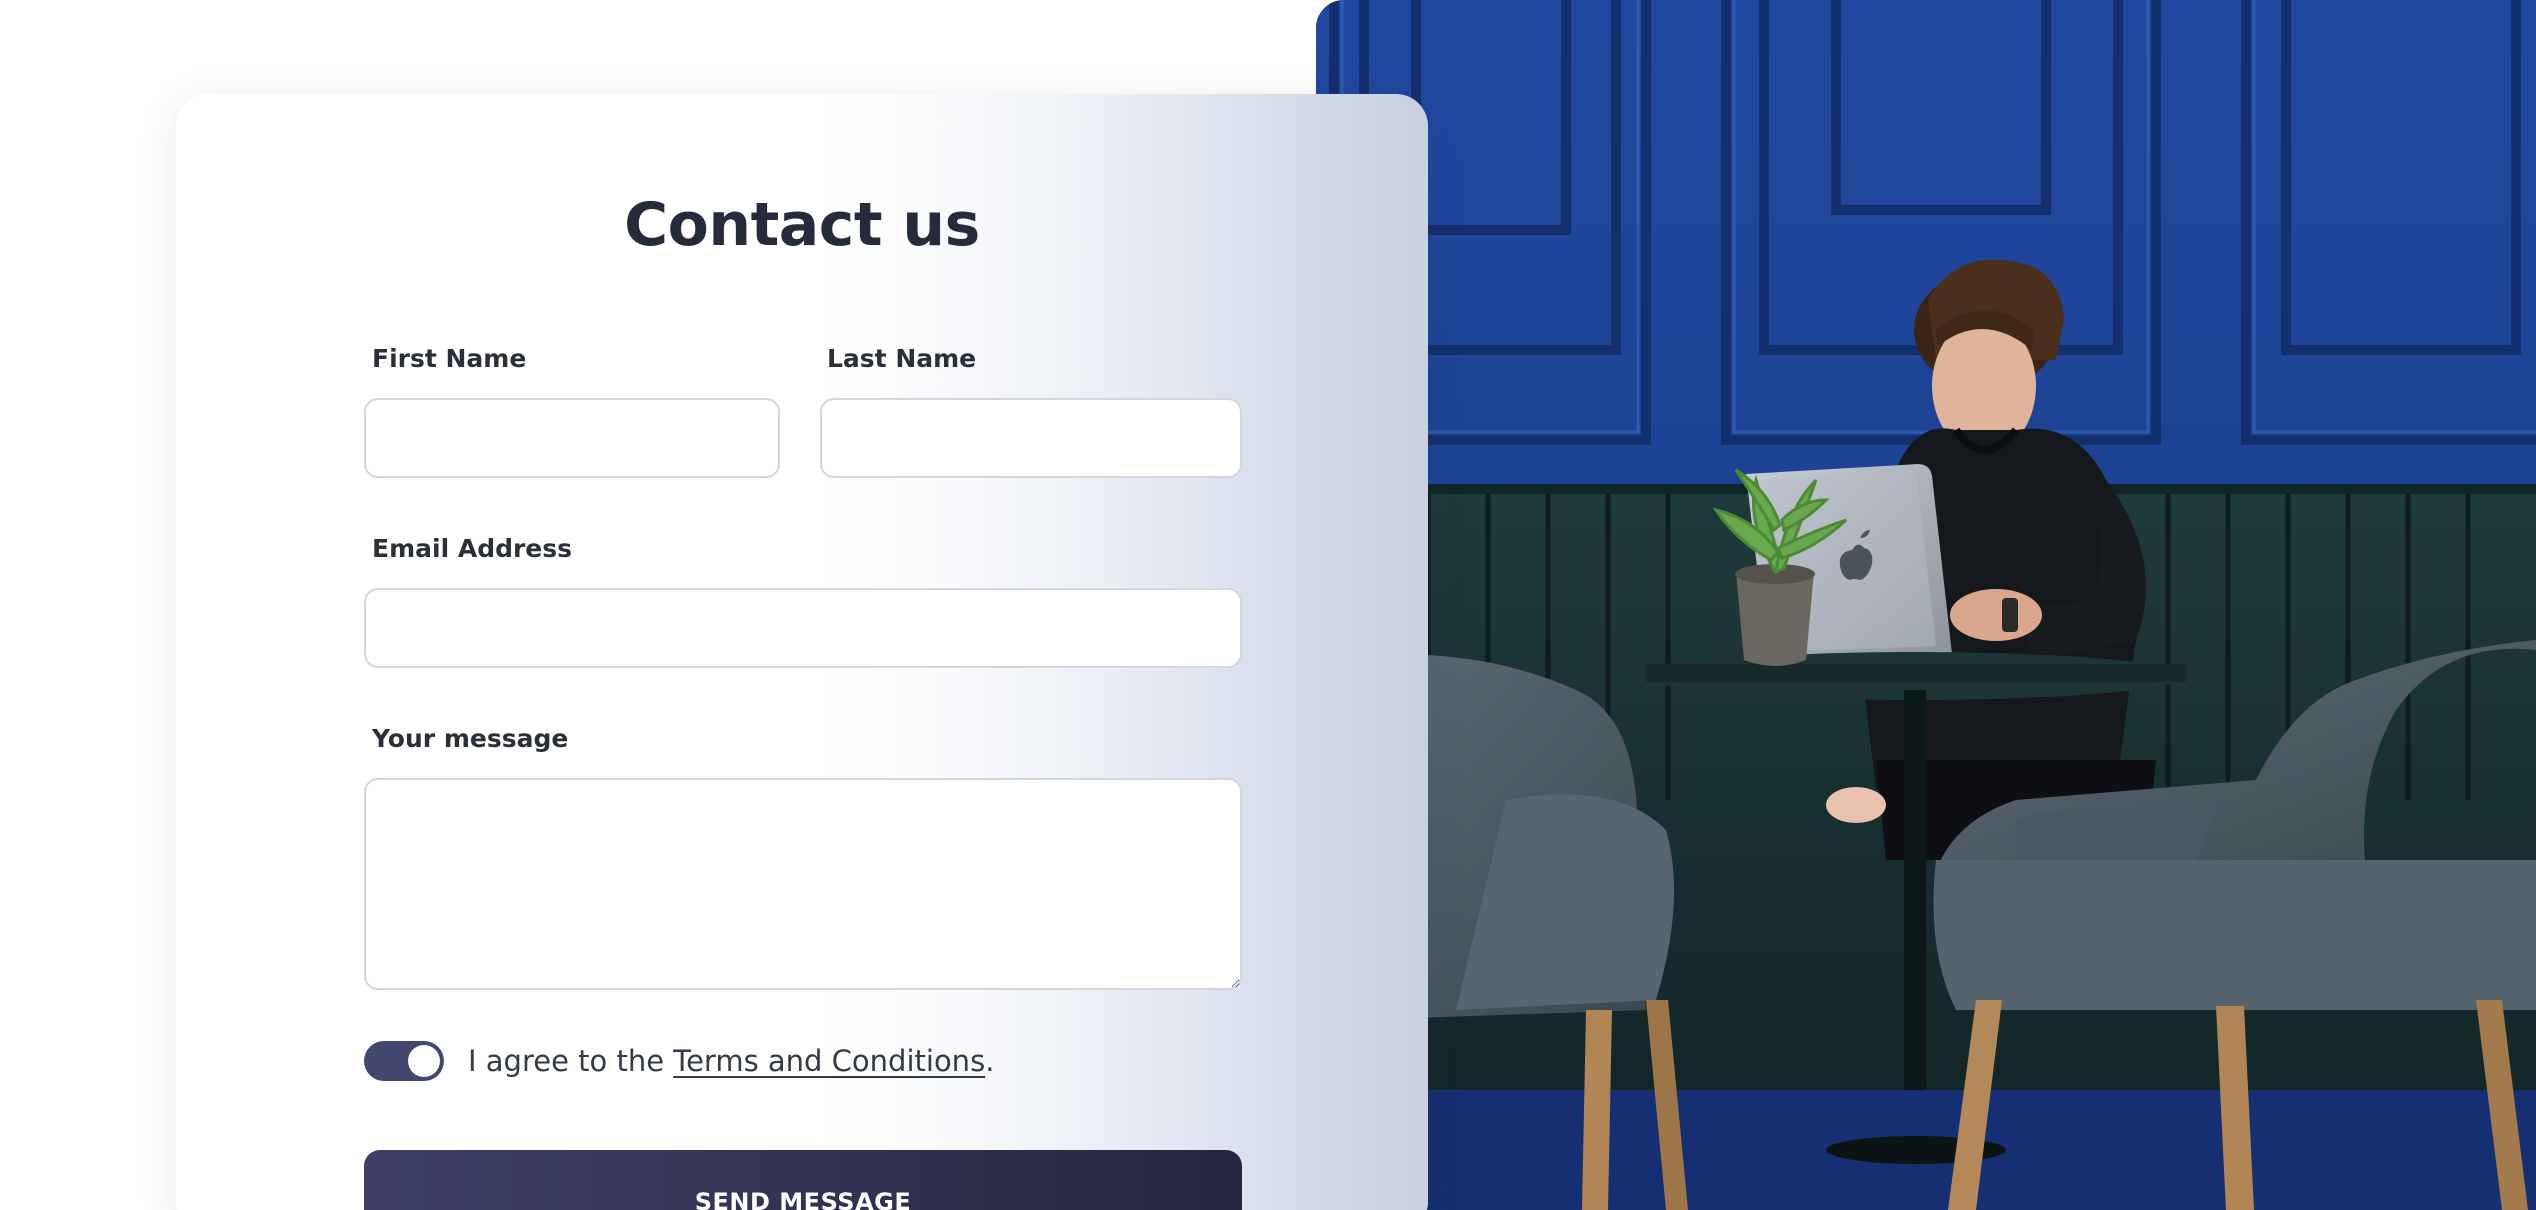  I want to click on email-label: Email Address, so click(472, 548).